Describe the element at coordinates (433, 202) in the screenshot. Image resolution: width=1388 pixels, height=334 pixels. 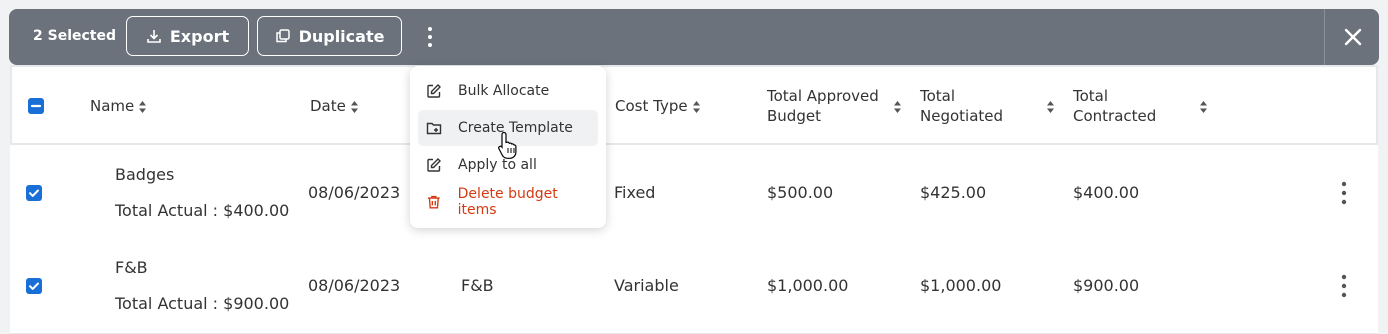
I see `trash-icon` at that location.